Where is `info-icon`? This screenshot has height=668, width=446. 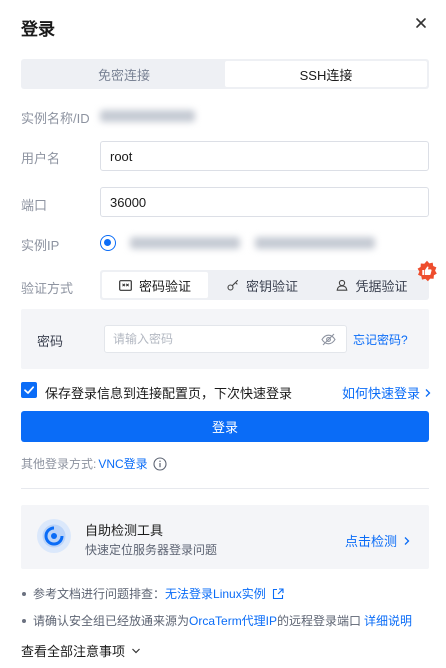
info-icon is located at coordinates (160, 463).